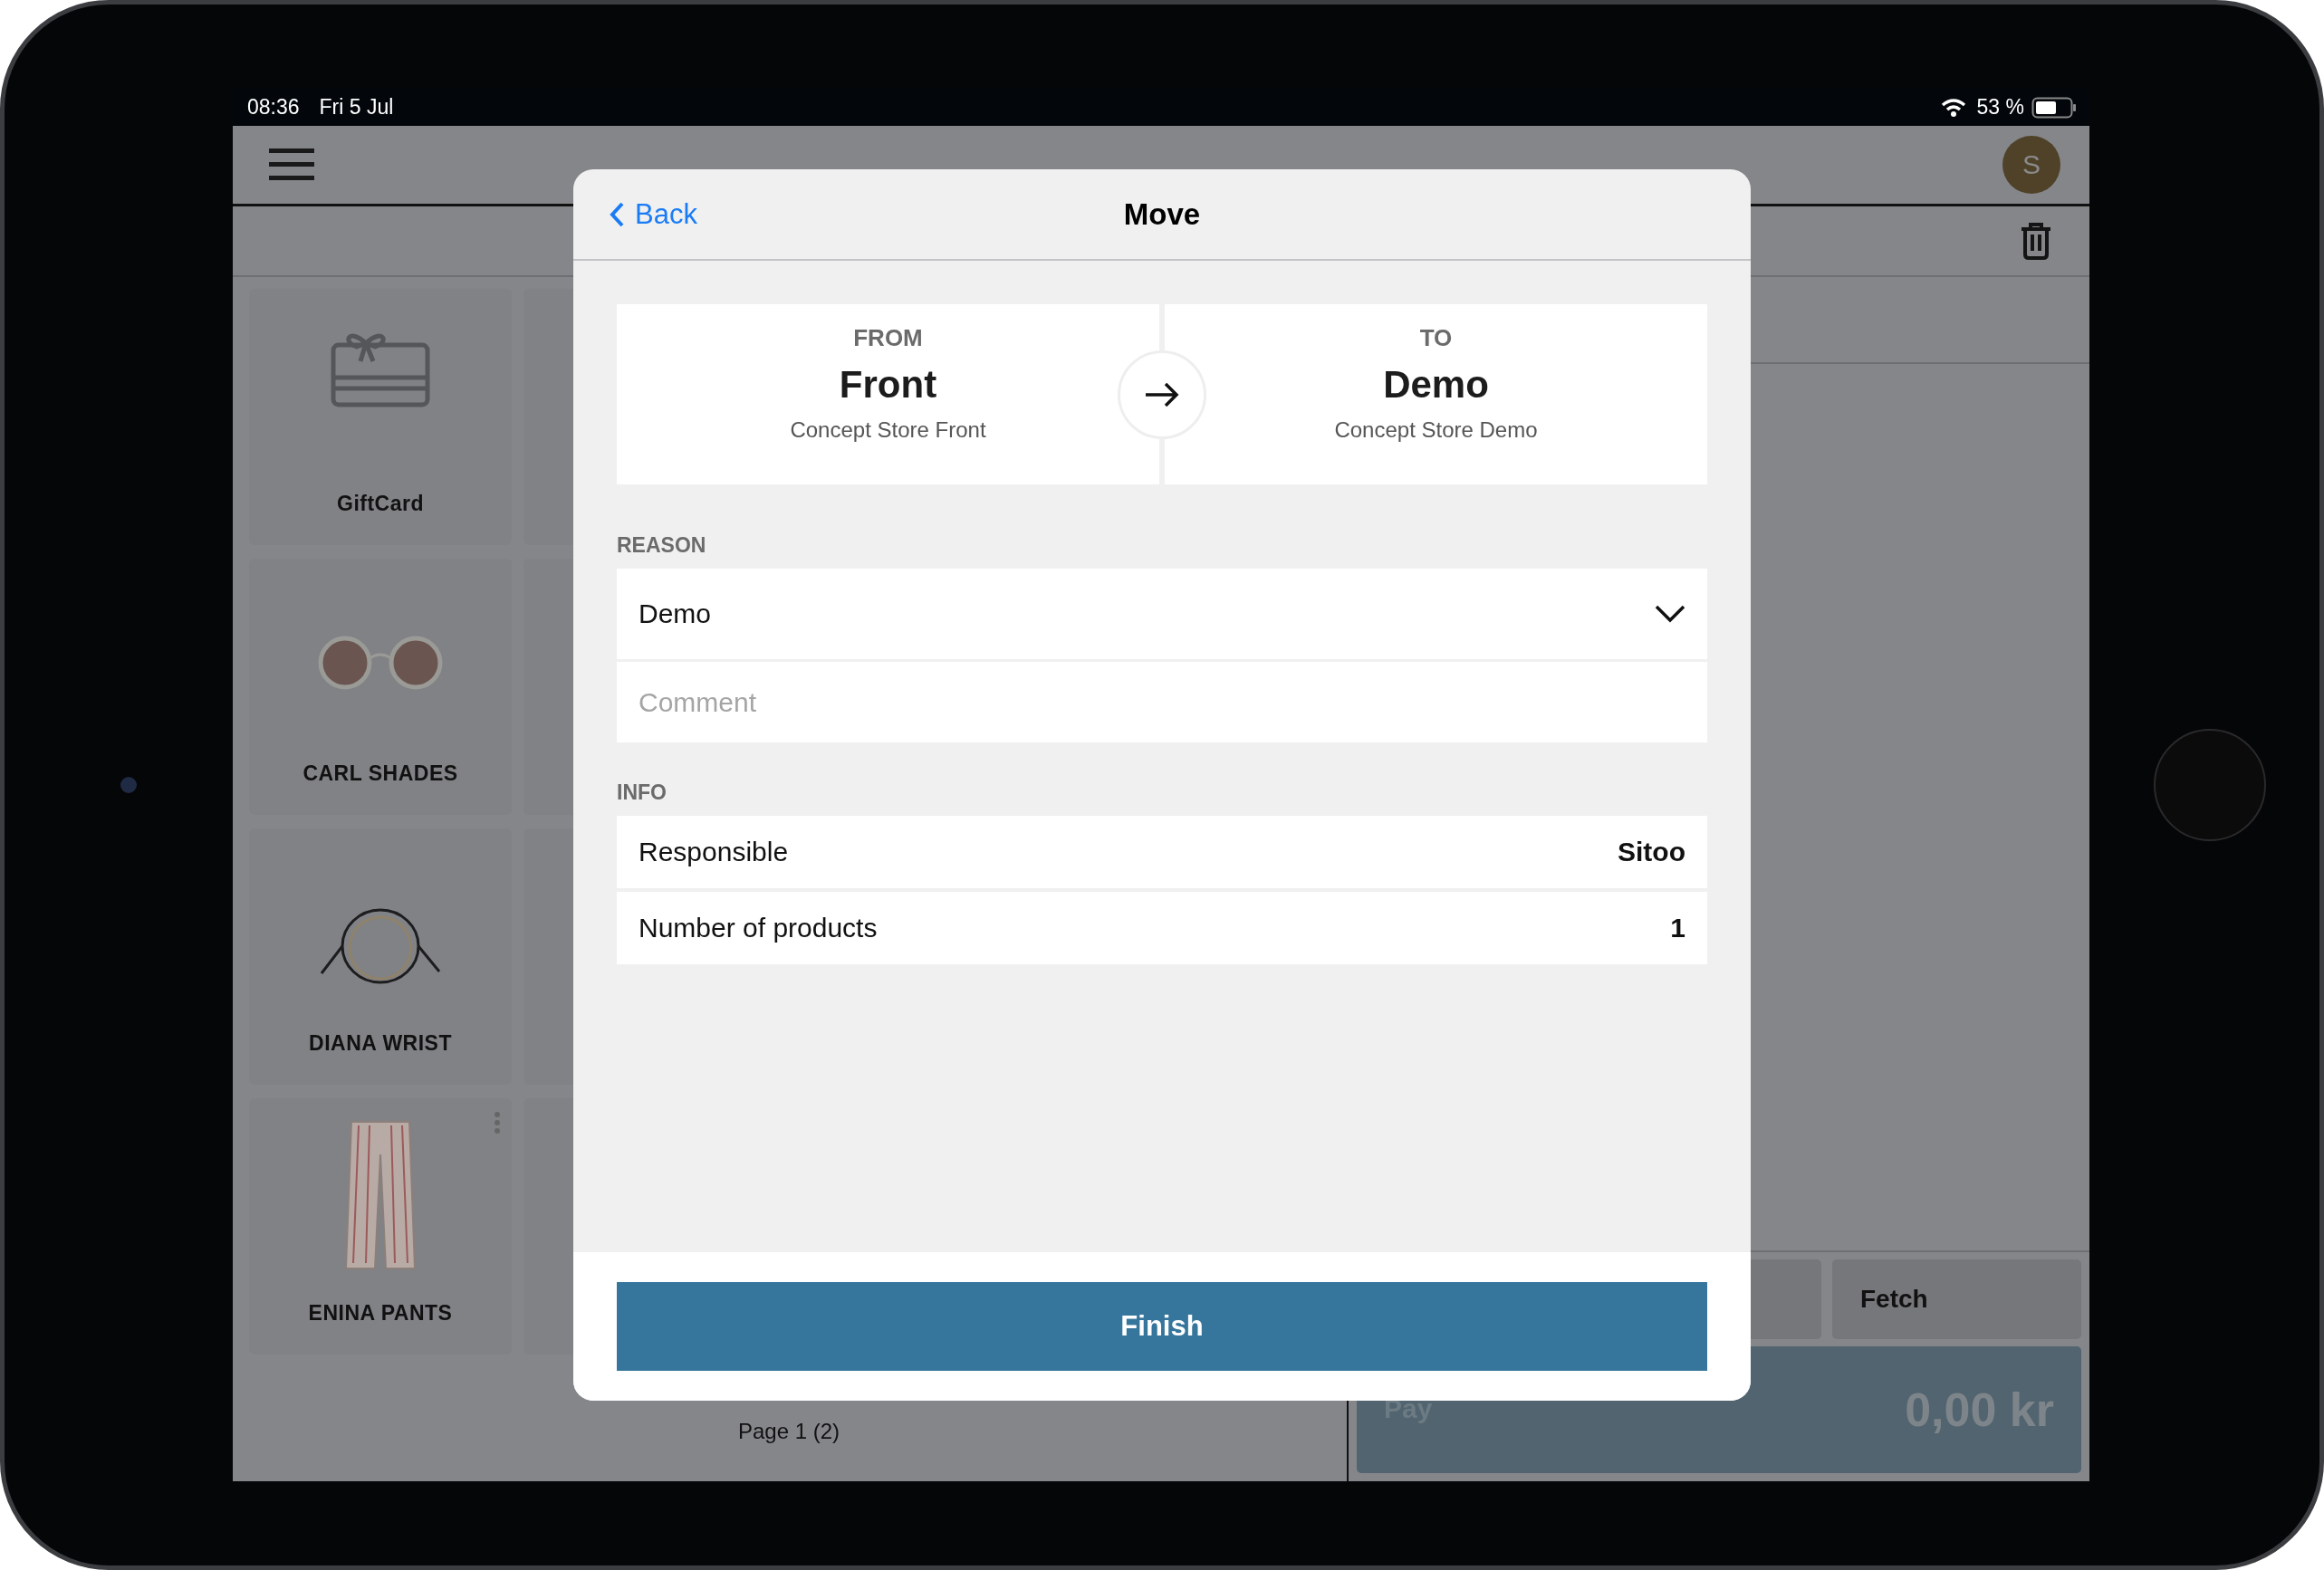 This screenshot has width=2324, height=1570. What do you see at coordinates (1436, 430) in the screenshot?
I see `store-name: Concept Store Demo` at bounding box center [1436, 430].